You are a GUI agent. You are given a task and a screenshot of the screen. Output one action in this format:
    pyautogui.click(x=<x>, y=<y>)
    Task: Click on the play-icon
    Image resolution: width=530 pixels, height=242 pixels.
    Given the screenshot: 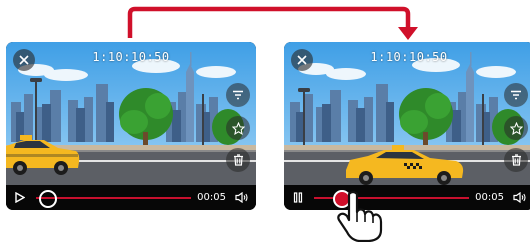 What is the action you would take?
    pyautogui.click(x=20, y=197)
    